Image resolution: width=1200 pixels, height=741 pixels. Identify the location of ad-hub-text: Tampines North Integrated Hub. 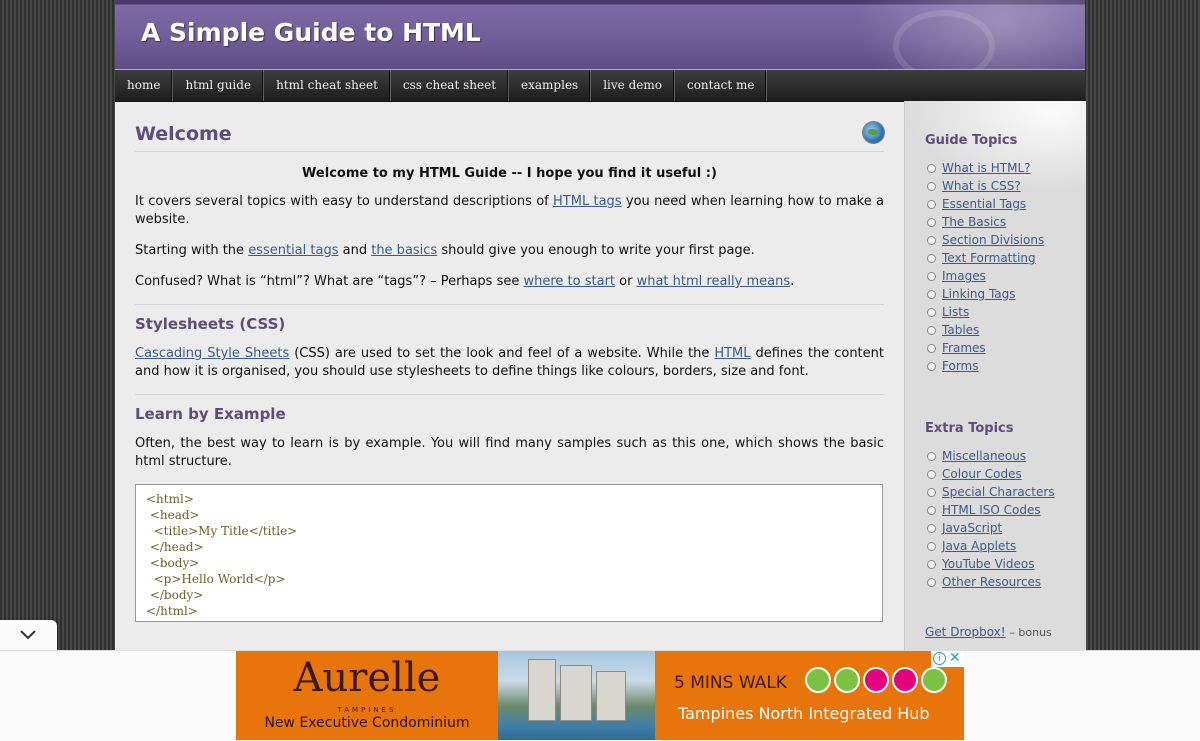
(804, 713).